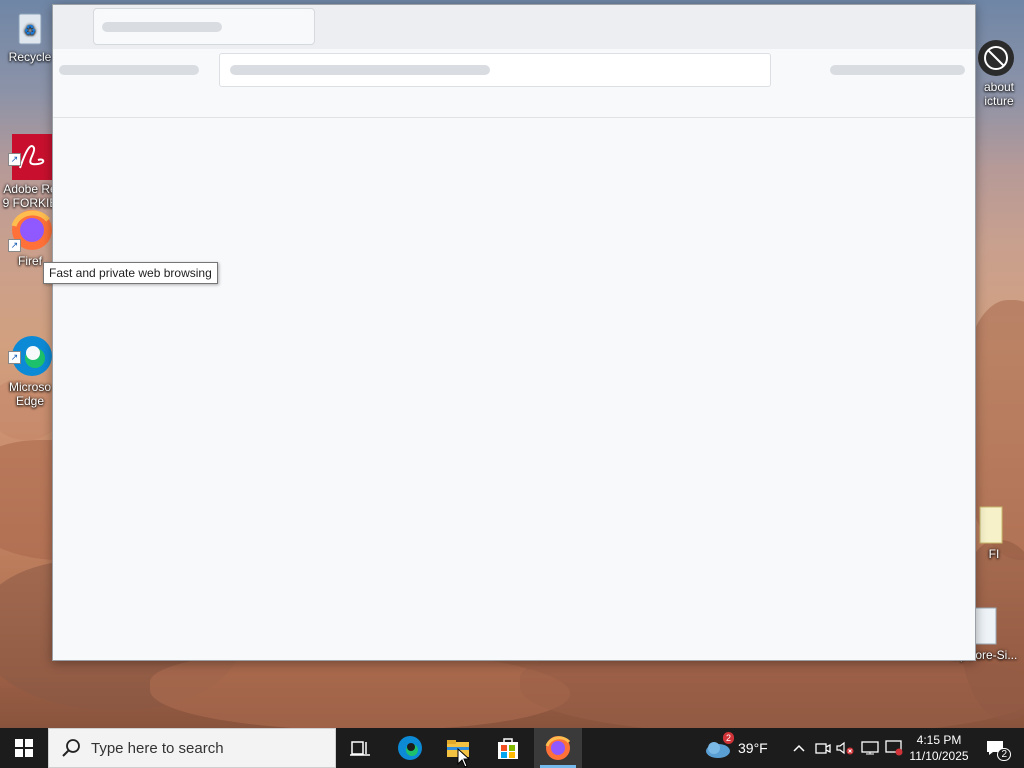 This screenshot has height=768, width=1024. I want to click on chevron-up-icon, so click(799, 748).